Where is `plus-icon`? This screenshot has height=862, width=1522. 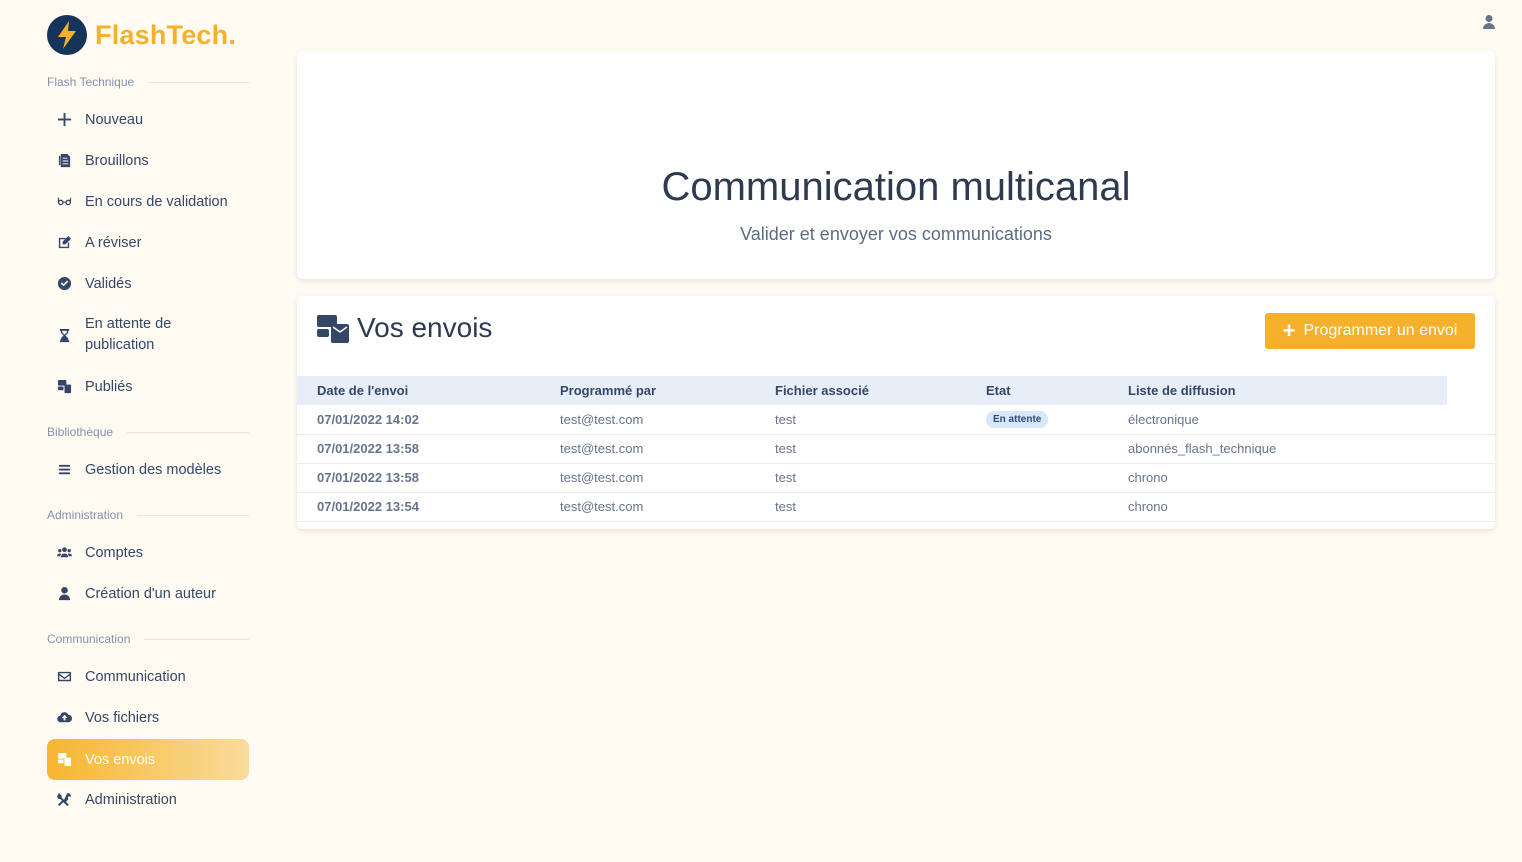 plus-icon is located at coordinates (64, 120).